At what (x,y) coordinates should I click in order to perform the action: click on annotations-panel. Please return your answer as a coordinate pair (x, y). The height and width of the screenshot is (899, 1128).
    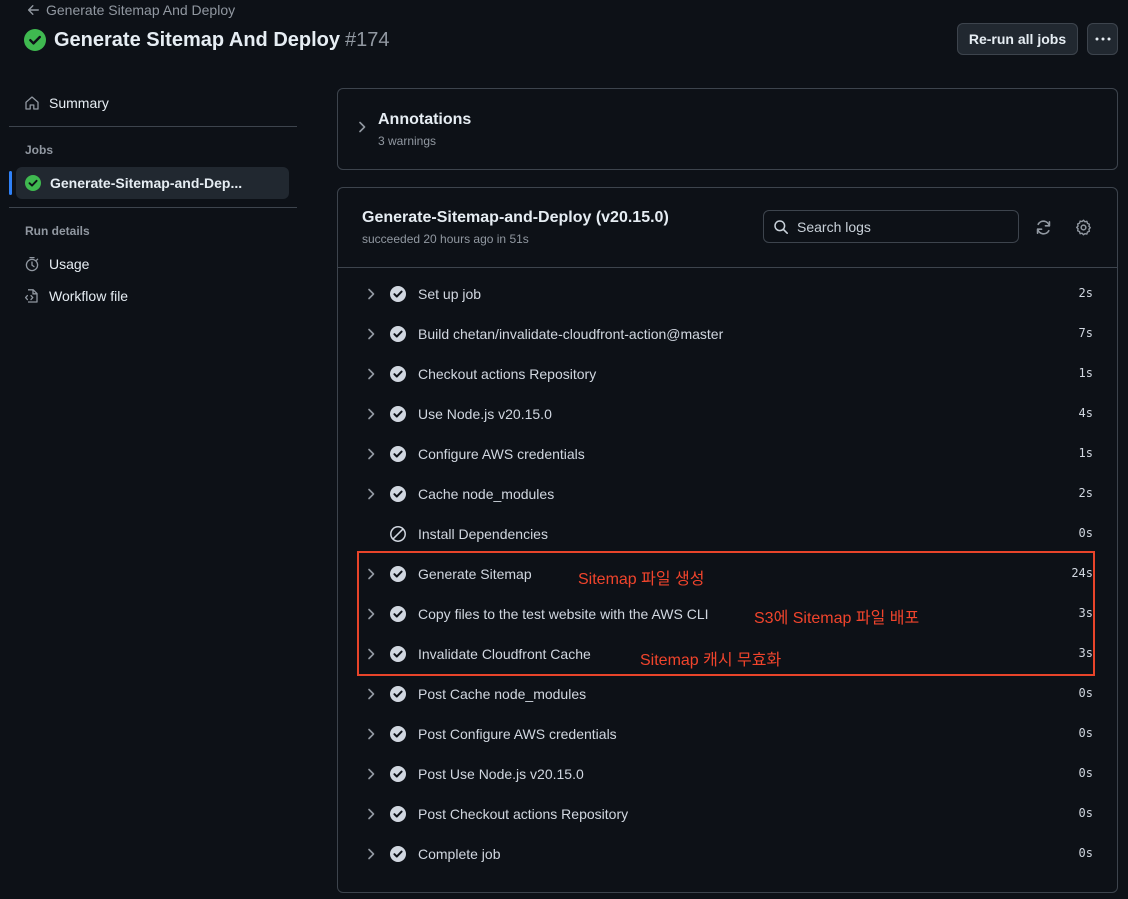
    Looking at the image, I should click on (727, 129).